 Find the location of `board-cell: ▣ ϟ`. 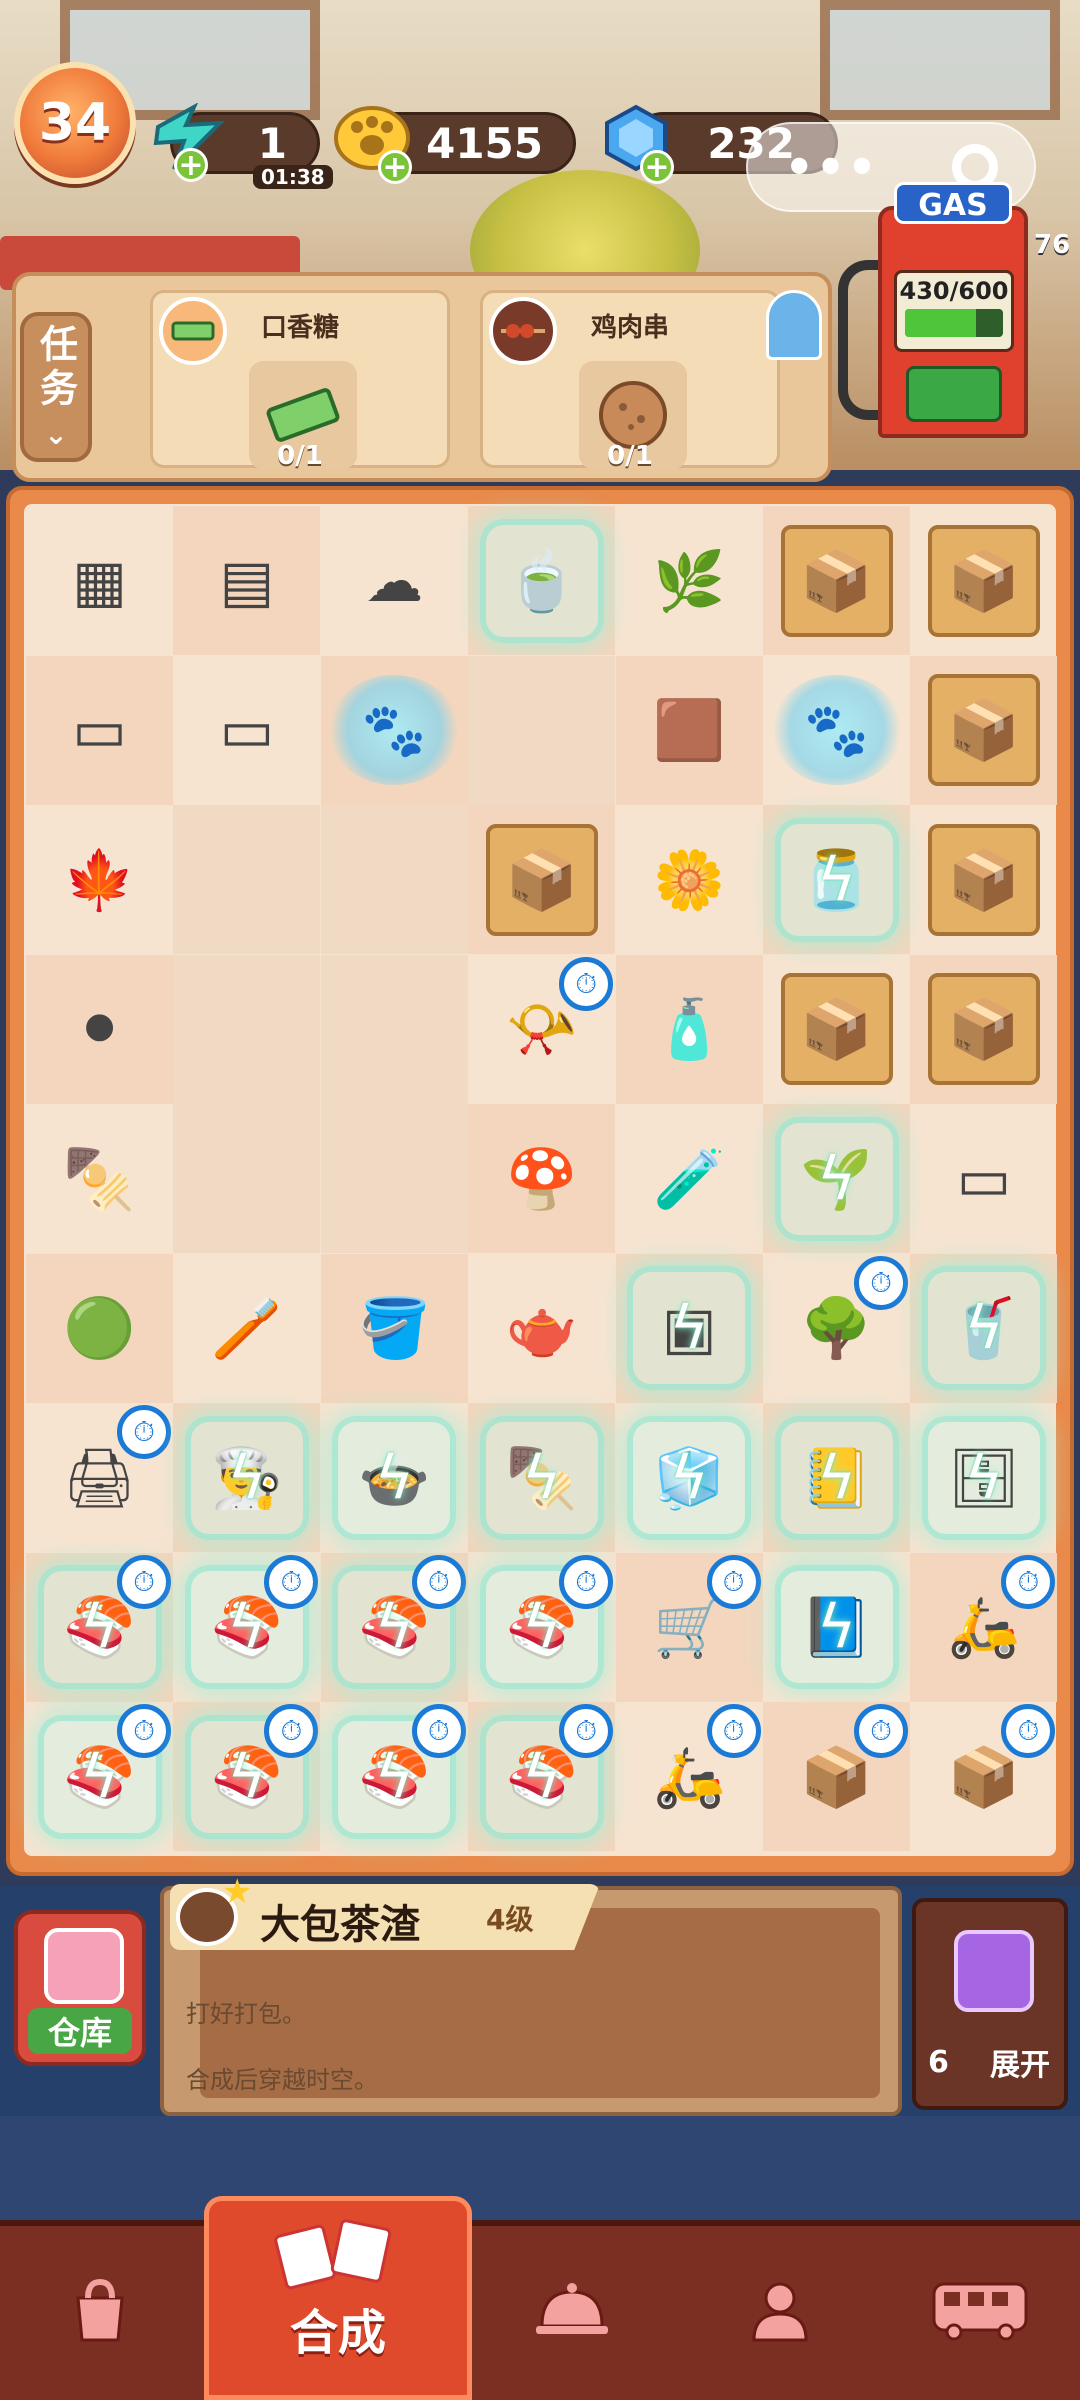

board-cell: ▣ ϟ is located at coordinates (689, 1328).